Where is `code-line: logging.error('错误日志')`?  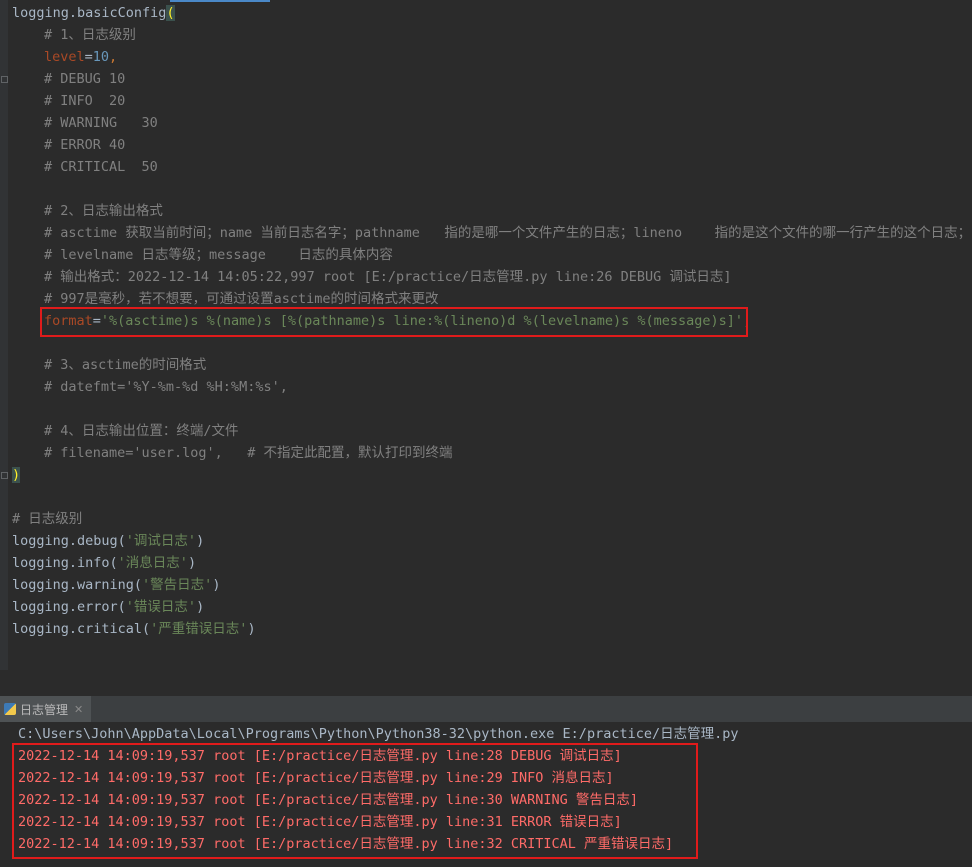
code-line: logging.error('错误日志') is located at coordinates (108, 607).